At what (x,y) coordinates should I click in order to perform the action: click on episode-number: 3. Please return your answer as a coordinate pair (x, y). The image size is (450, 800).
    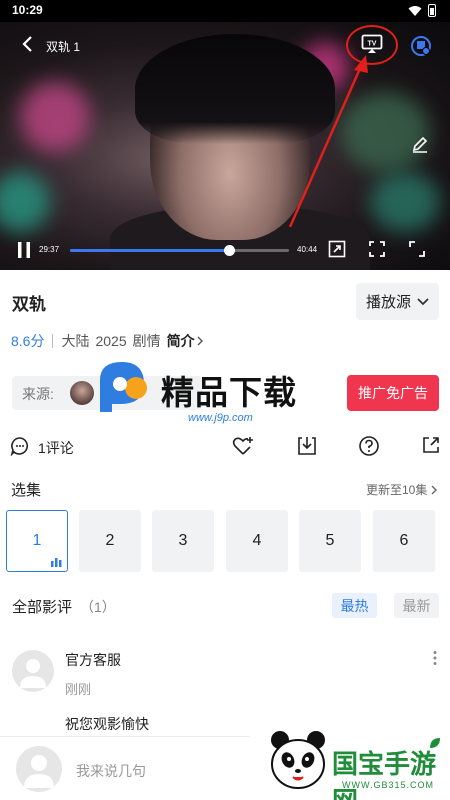
    Looking at the image, I should click on (183, 540).